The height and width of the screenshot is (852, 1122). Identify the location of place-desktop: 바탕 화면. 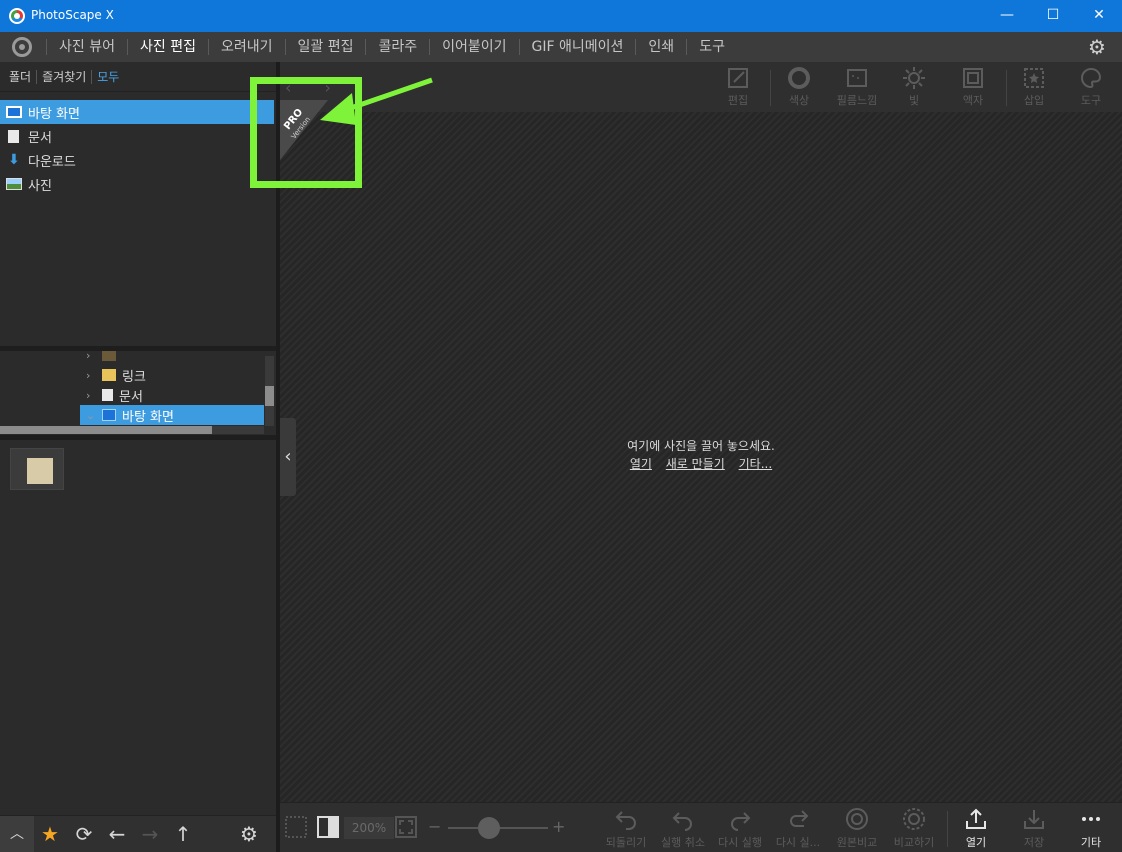
(137, 112).